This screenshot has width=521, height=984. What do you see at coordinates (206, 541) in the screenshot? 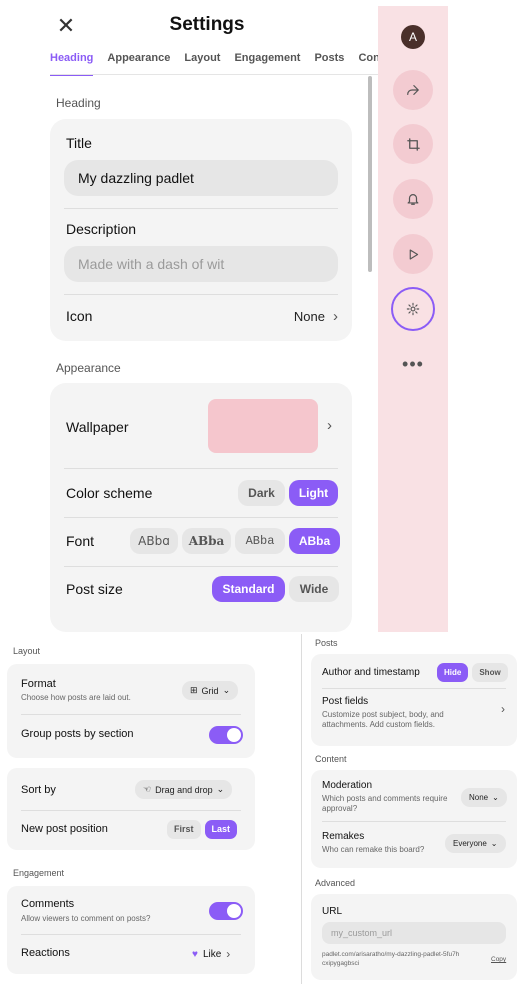
I see `font-option-serif: ABba` at bounding box center [206, 541].